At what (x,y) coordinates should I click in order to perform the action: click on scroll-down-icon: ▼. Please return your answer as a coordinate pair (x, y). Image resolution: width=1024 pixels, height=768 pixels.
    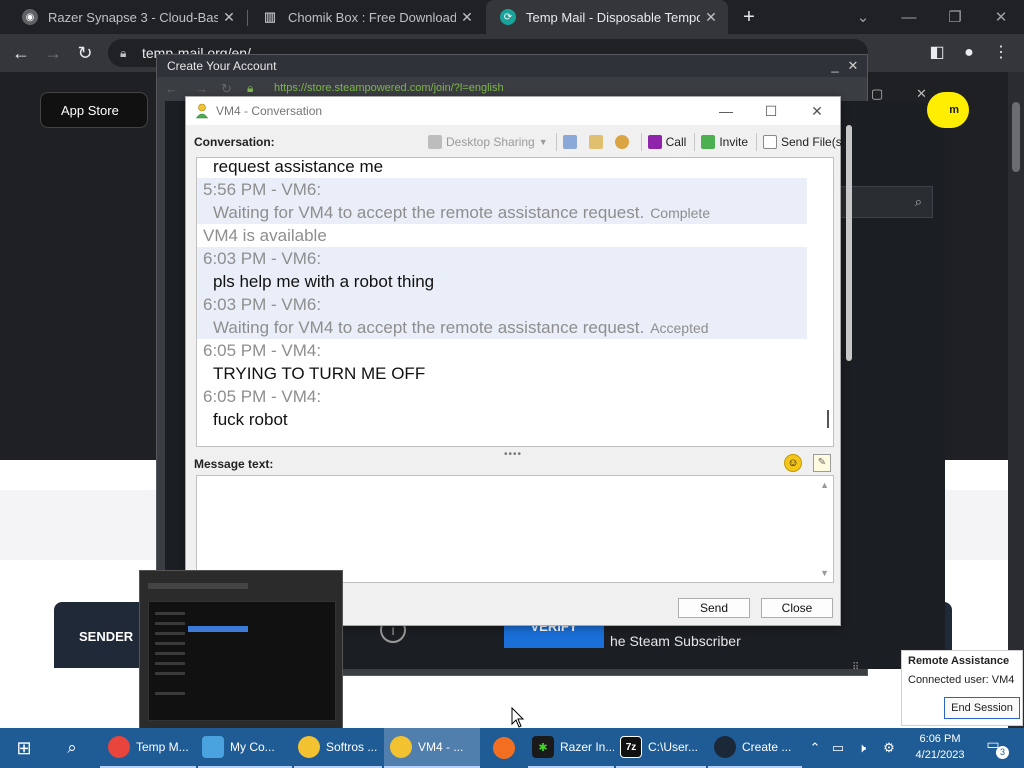
    Looking at the image, I should click on (824, 573).